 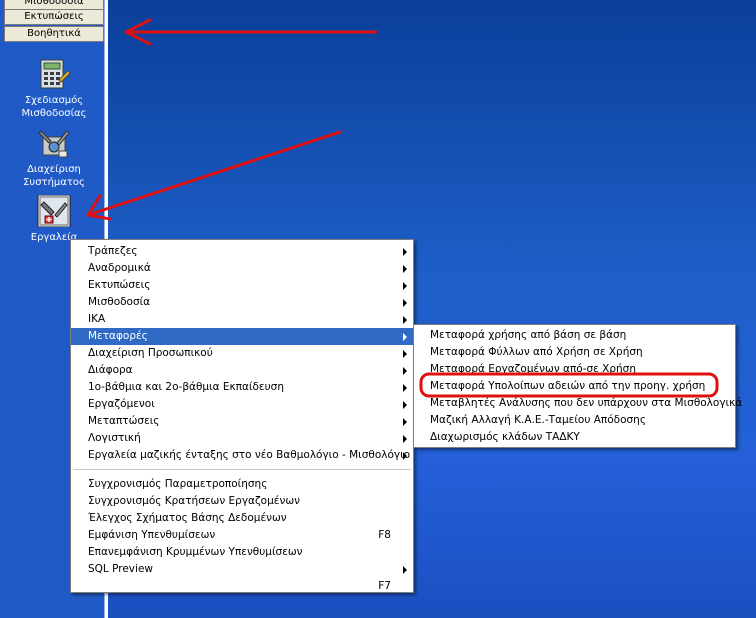 What do you see at coordinates (152, 535) in the screenshot?
I see `menu-item-label: Εμφάνιση Υπενθυμίσεων` at bounding box center [152, 535].